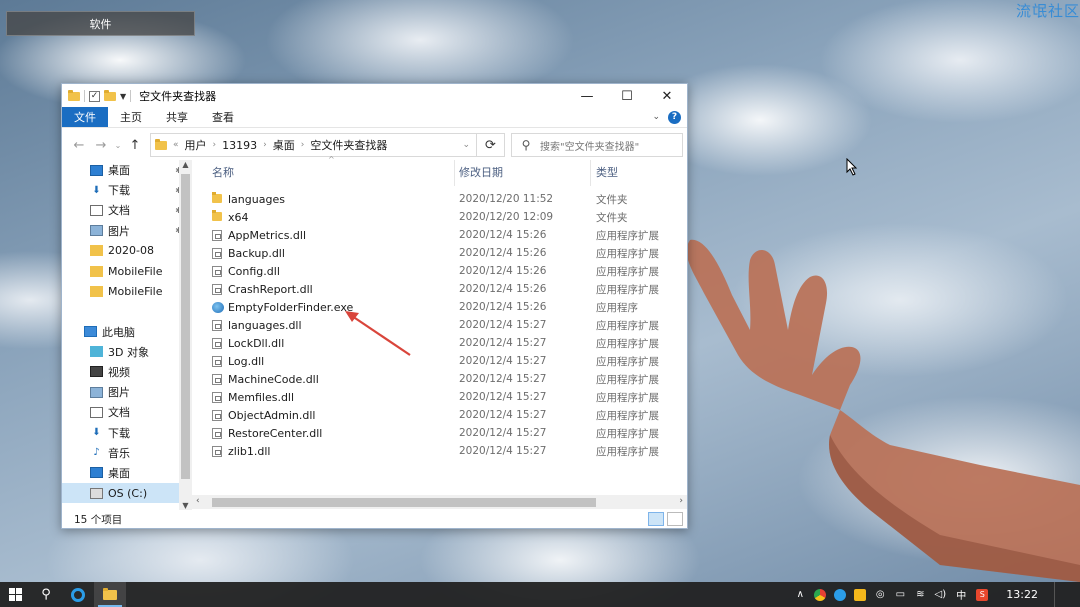  I want to click on wifi-icon: ≋, so click(920, 595).